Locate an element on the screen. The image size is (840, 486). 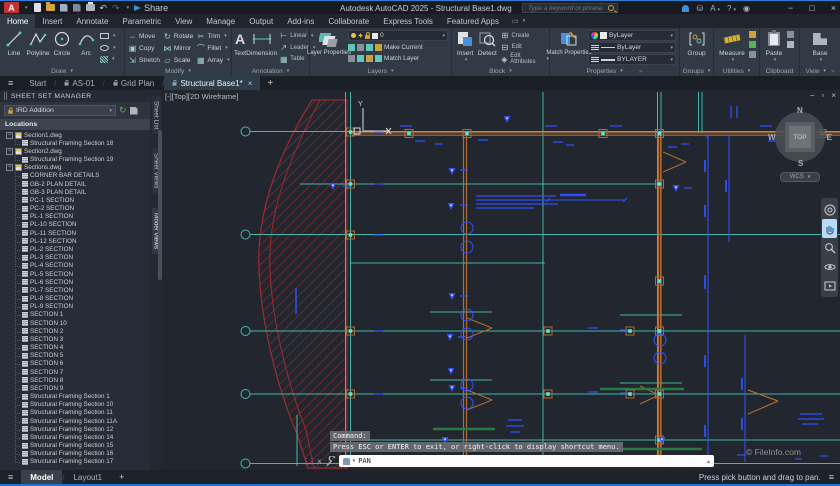
new-file-icon is located at coordinates (37, 7).